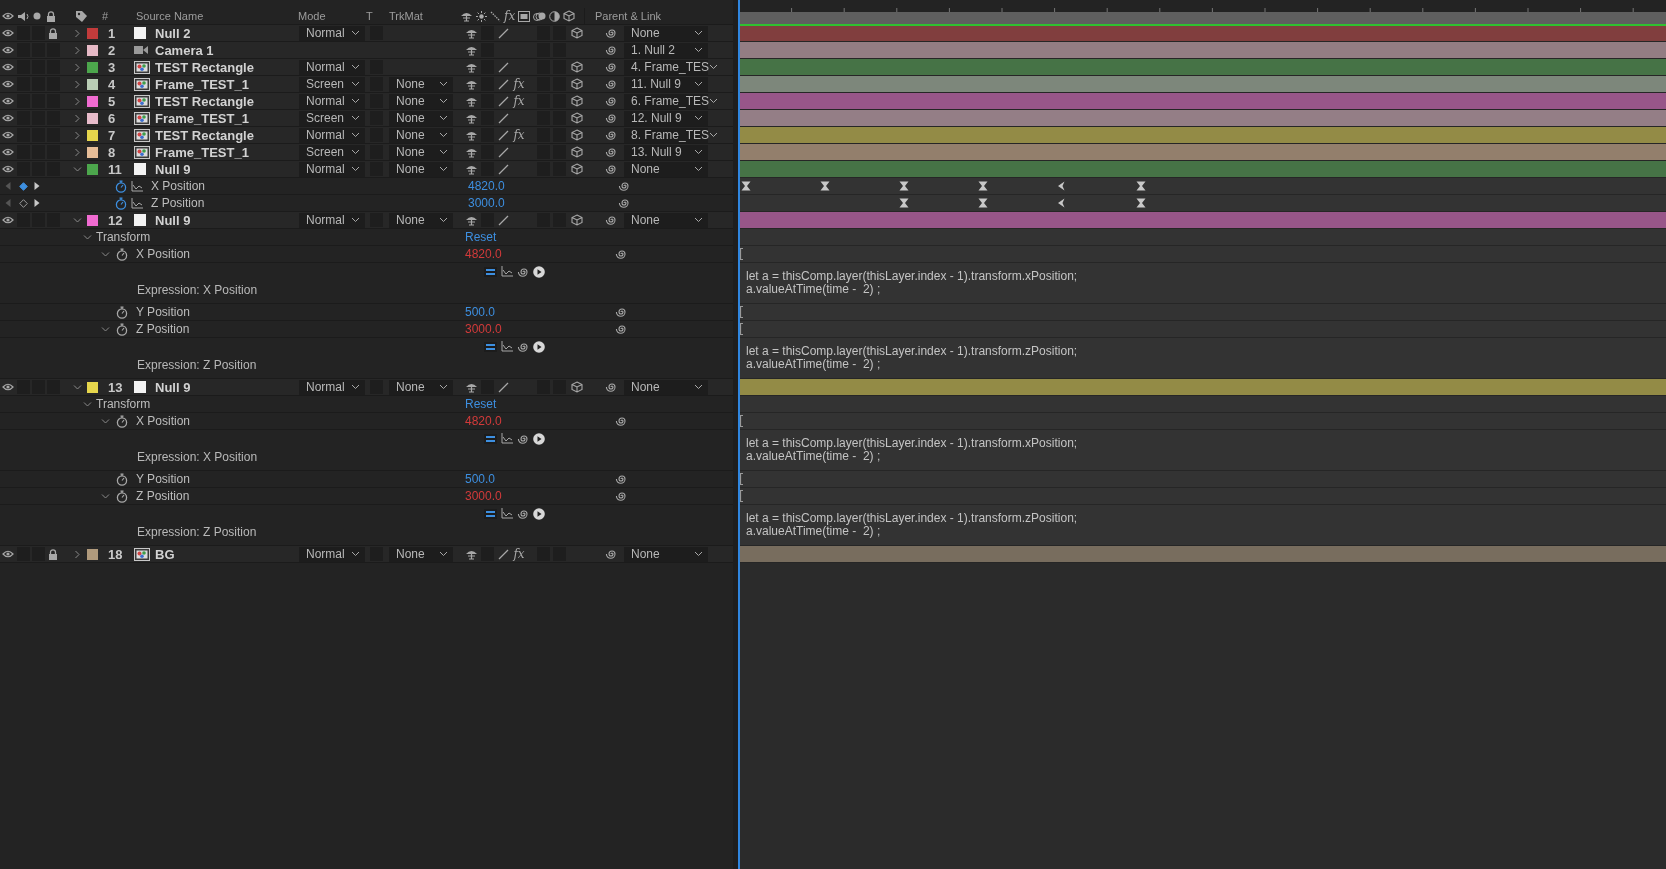 The image size is (1666, 869). I want to click on property-value: 500.0, so click(480, 312).